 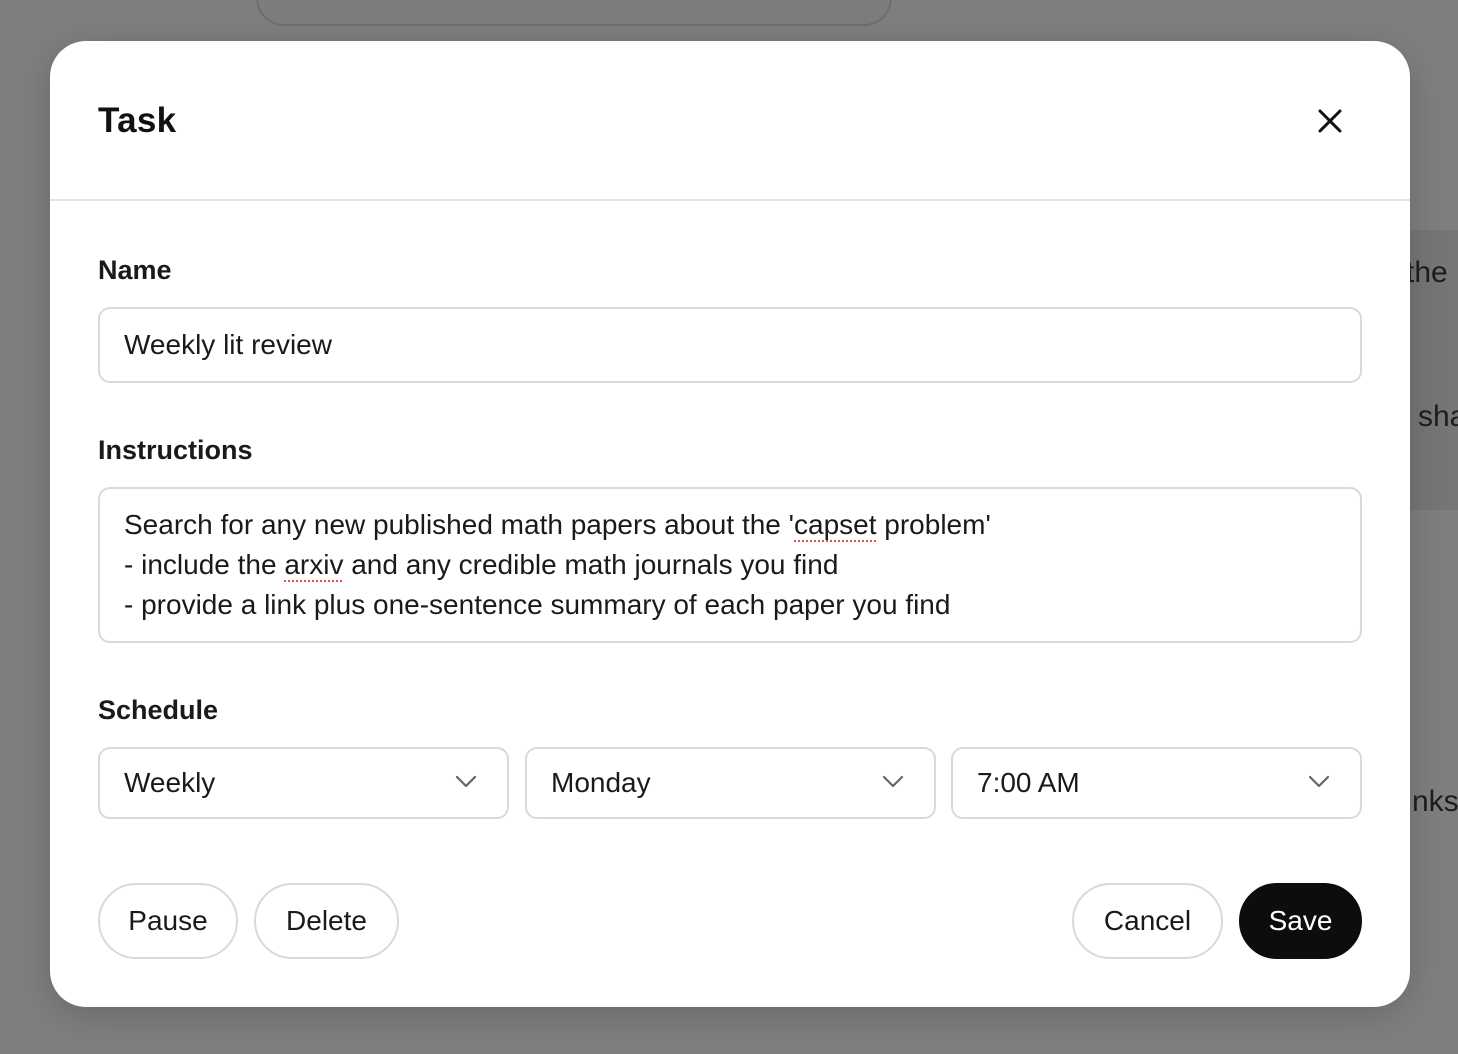 I want to click on delete-button: Delete, so click(x=326, y=921).